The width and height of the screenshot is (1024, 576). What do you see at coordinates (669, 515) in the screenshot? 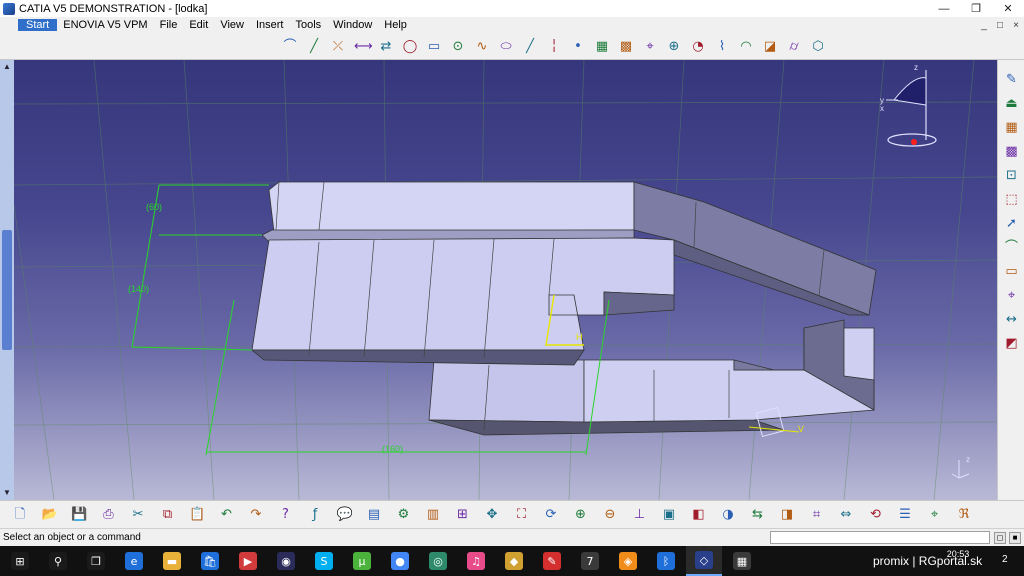
I see `multi-view-icon: ▣` at bounding box center [669, 515].